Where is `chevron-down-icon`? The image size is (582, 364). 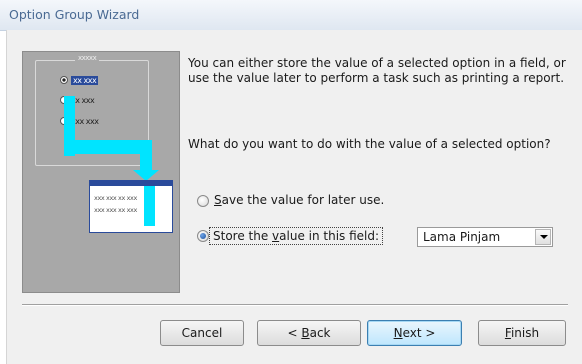
chevron-down-icon is located at coordinates (543, 237).